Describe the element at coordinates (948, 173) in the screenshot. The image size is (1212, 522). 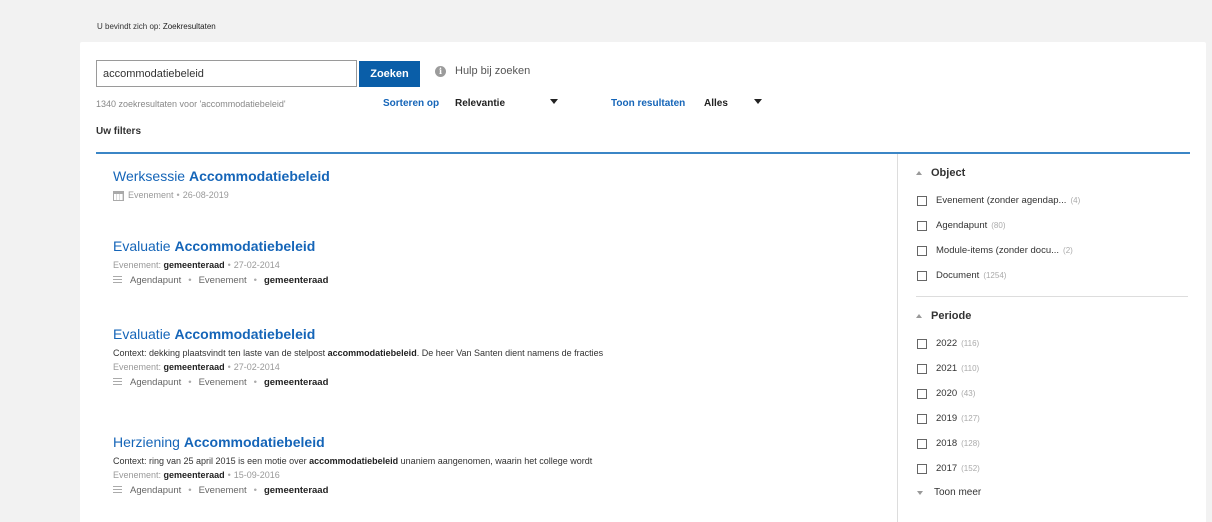
I see `facet-title: Object` at that location.